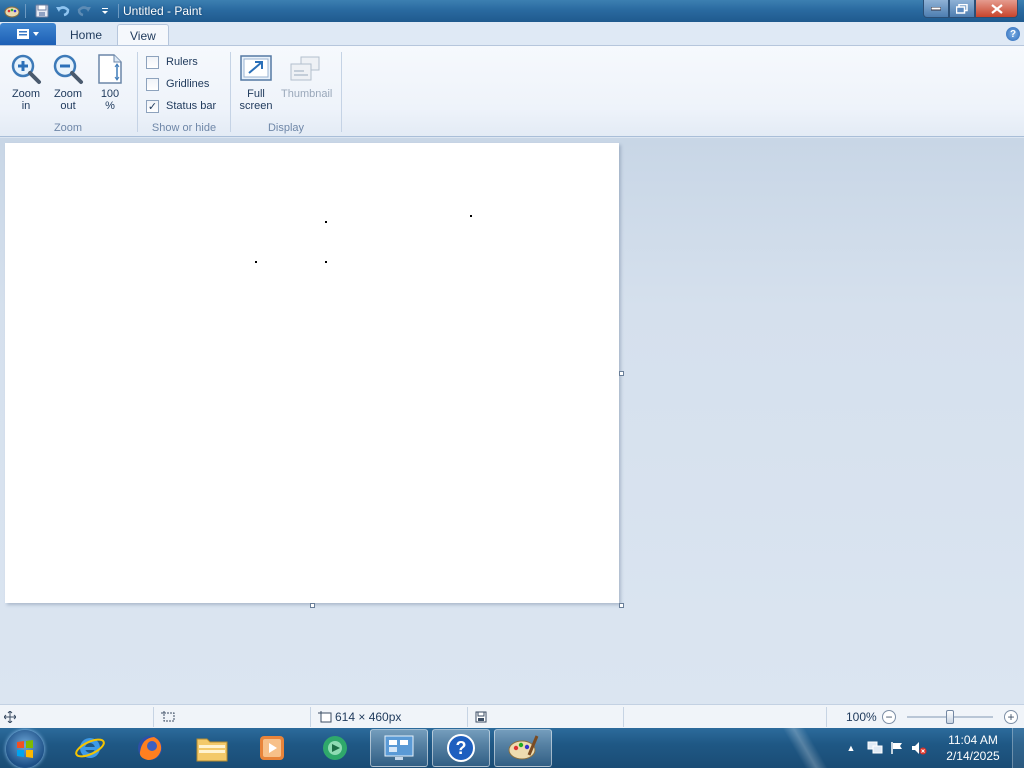 The image size is (1024, 768). I want to click on window-controls, so click(970, 9).